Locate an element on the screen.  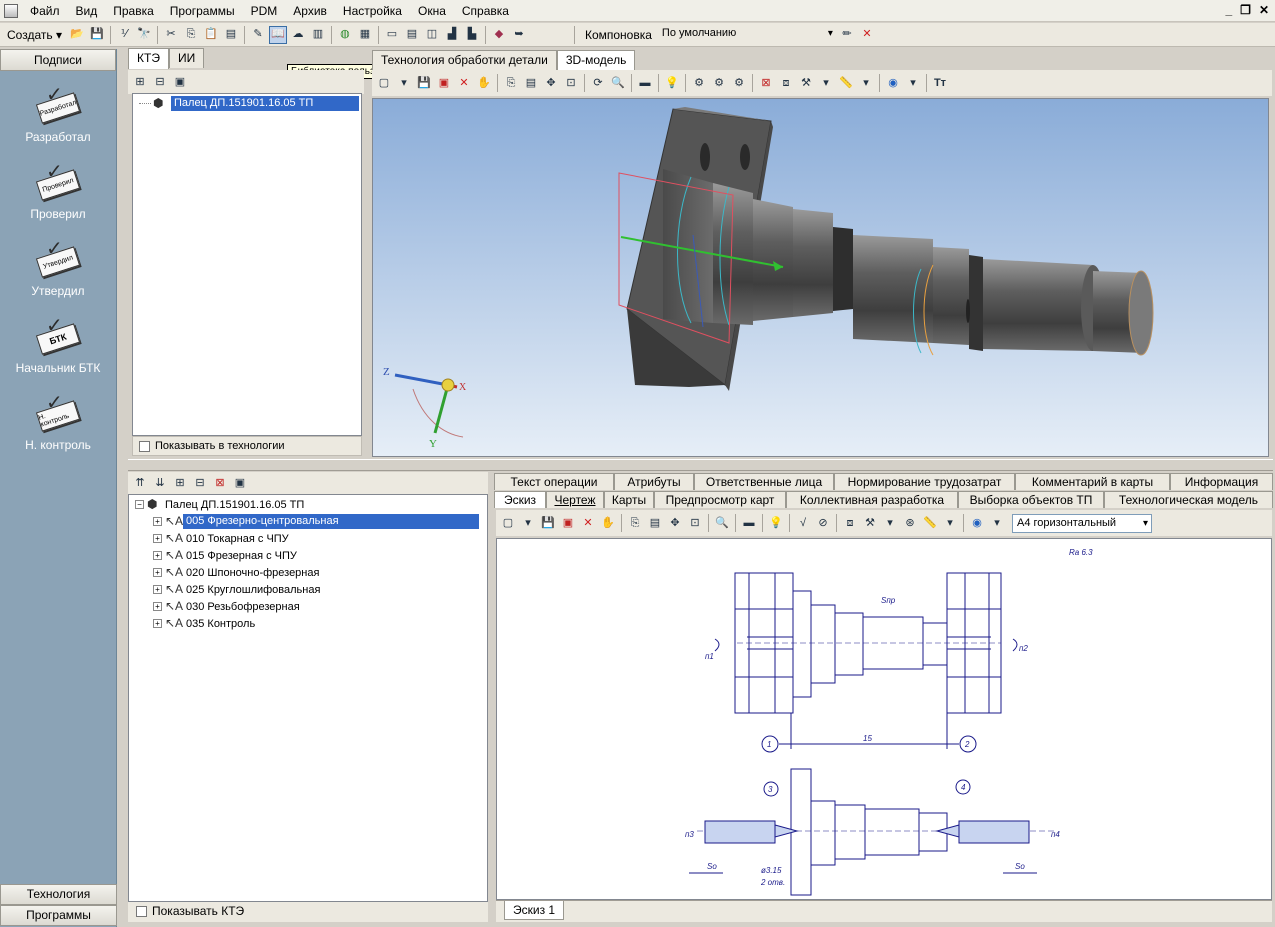
menu-file: Файл is located at coordinates (45, 11).